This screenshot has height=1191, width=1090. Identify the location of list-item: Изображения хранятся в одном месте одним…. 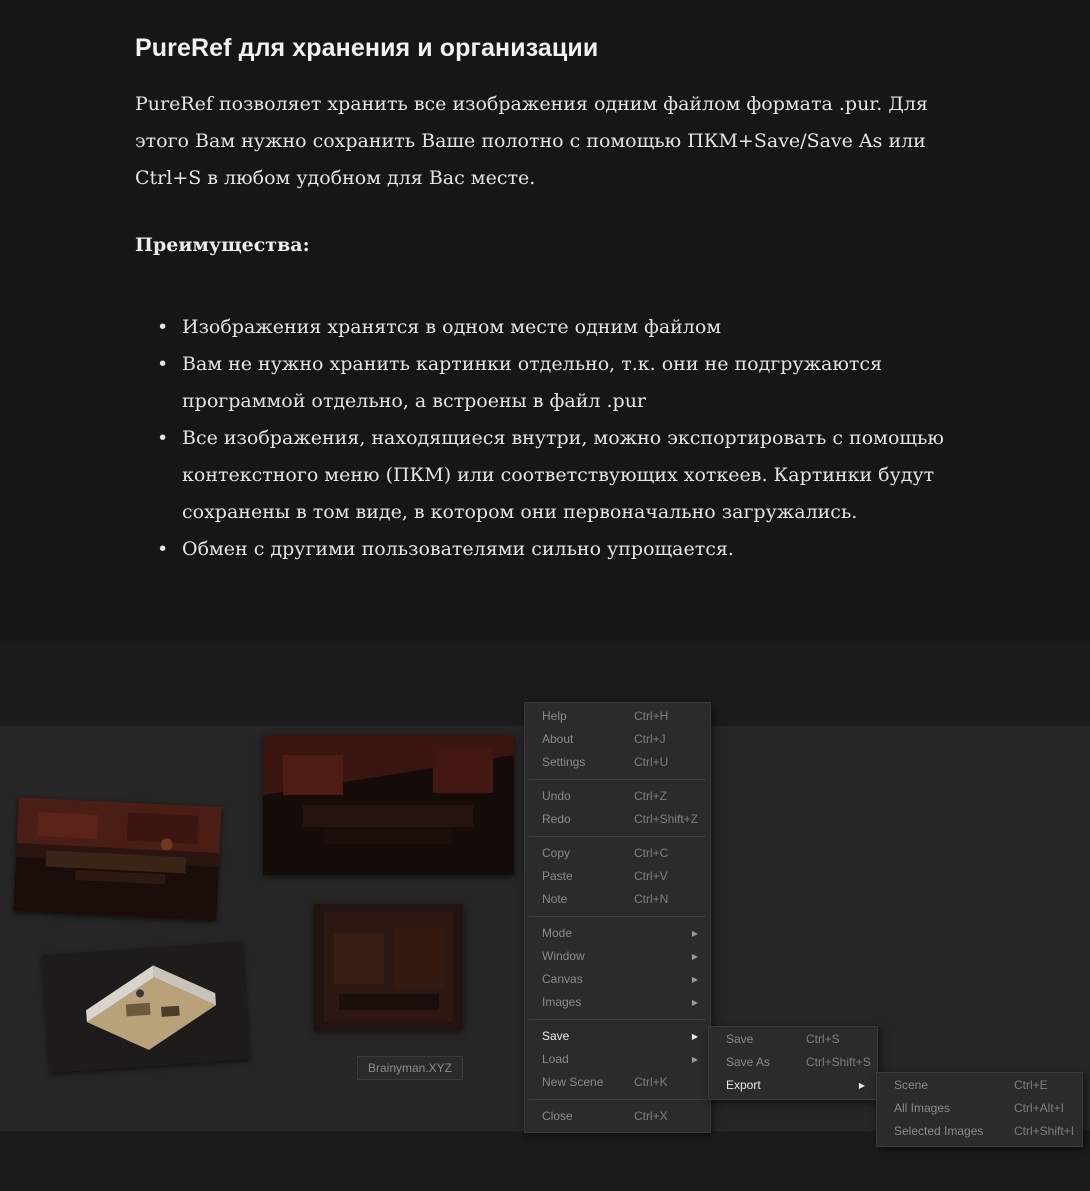
(559, 327).